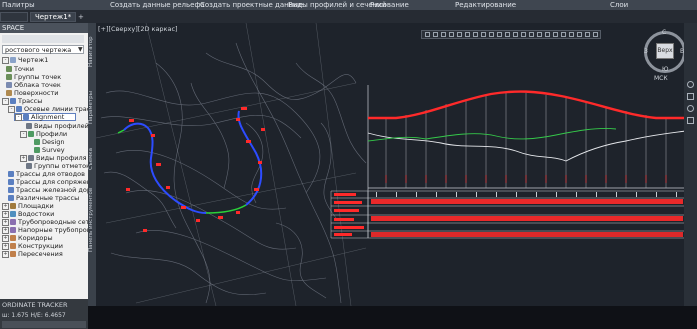 The image size is (697, 329). What do you see at coordinates (58, 166) in the screenshot?
I see `tree-item-label-groups: Группы отметок` at bounding box center [58, 166].